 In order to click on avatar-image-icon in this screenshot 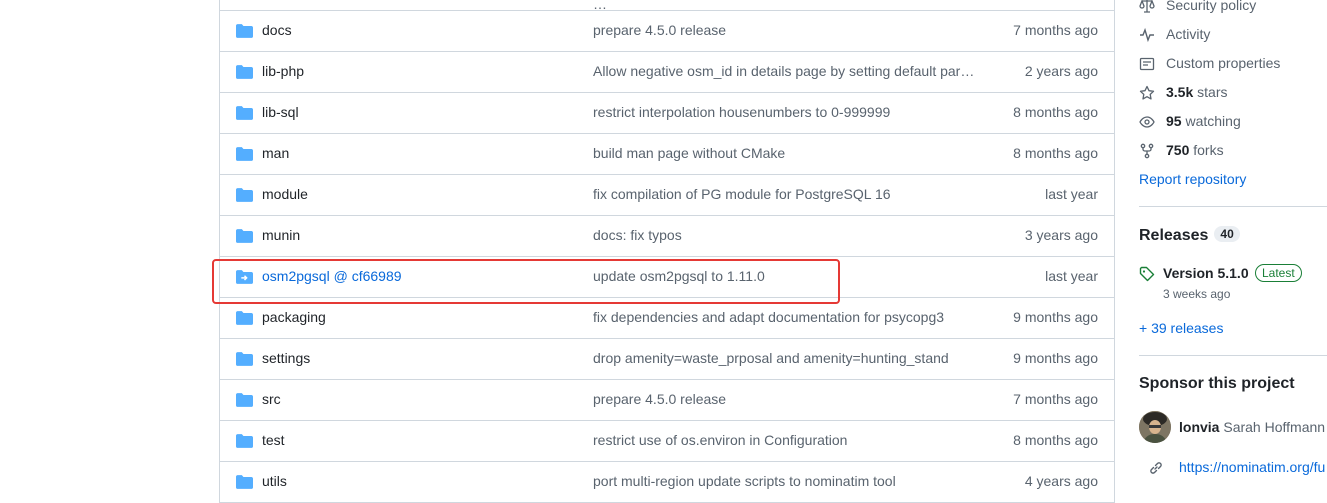, I will do `click(1155, 427)`.